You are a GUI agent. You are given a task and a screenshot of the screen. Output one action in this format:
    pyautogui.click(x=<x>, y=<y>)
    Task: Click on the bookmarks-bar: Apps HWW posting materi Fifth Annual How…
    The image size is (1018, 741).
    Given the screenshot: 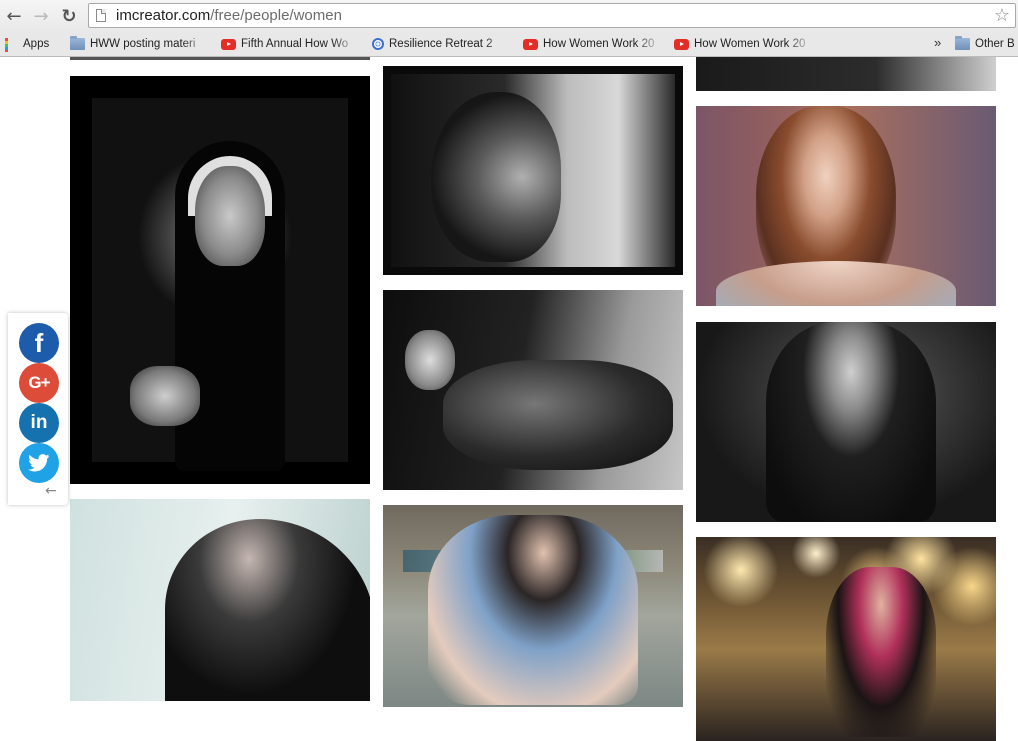 What is the action you would take?
    pyautogui.click(x=509, y=44)
    